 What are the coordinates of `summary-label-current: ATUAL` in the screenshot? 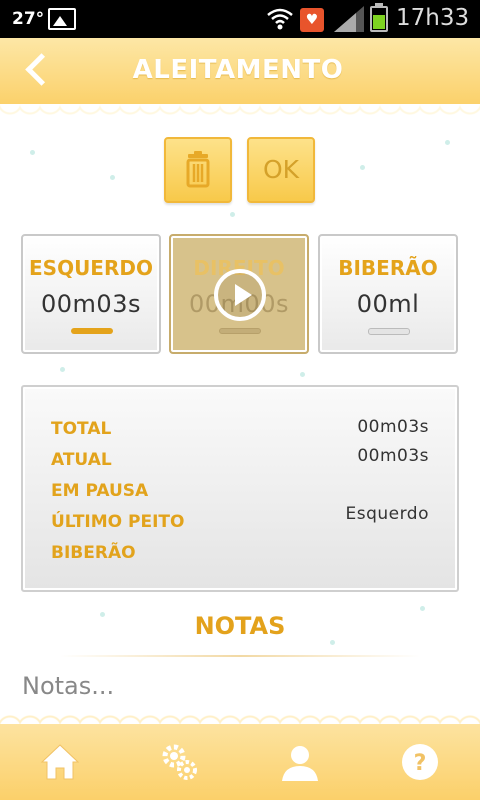 It's located at (81, 460).